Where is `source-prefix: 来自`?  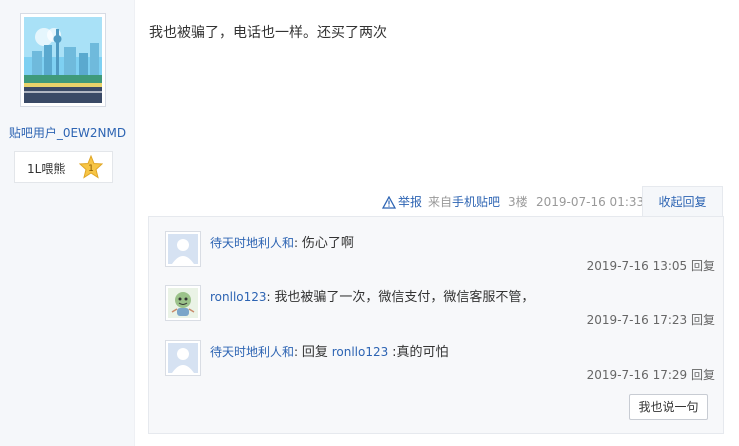 source-prefix: 来自 is located at coordinates (440, 202).